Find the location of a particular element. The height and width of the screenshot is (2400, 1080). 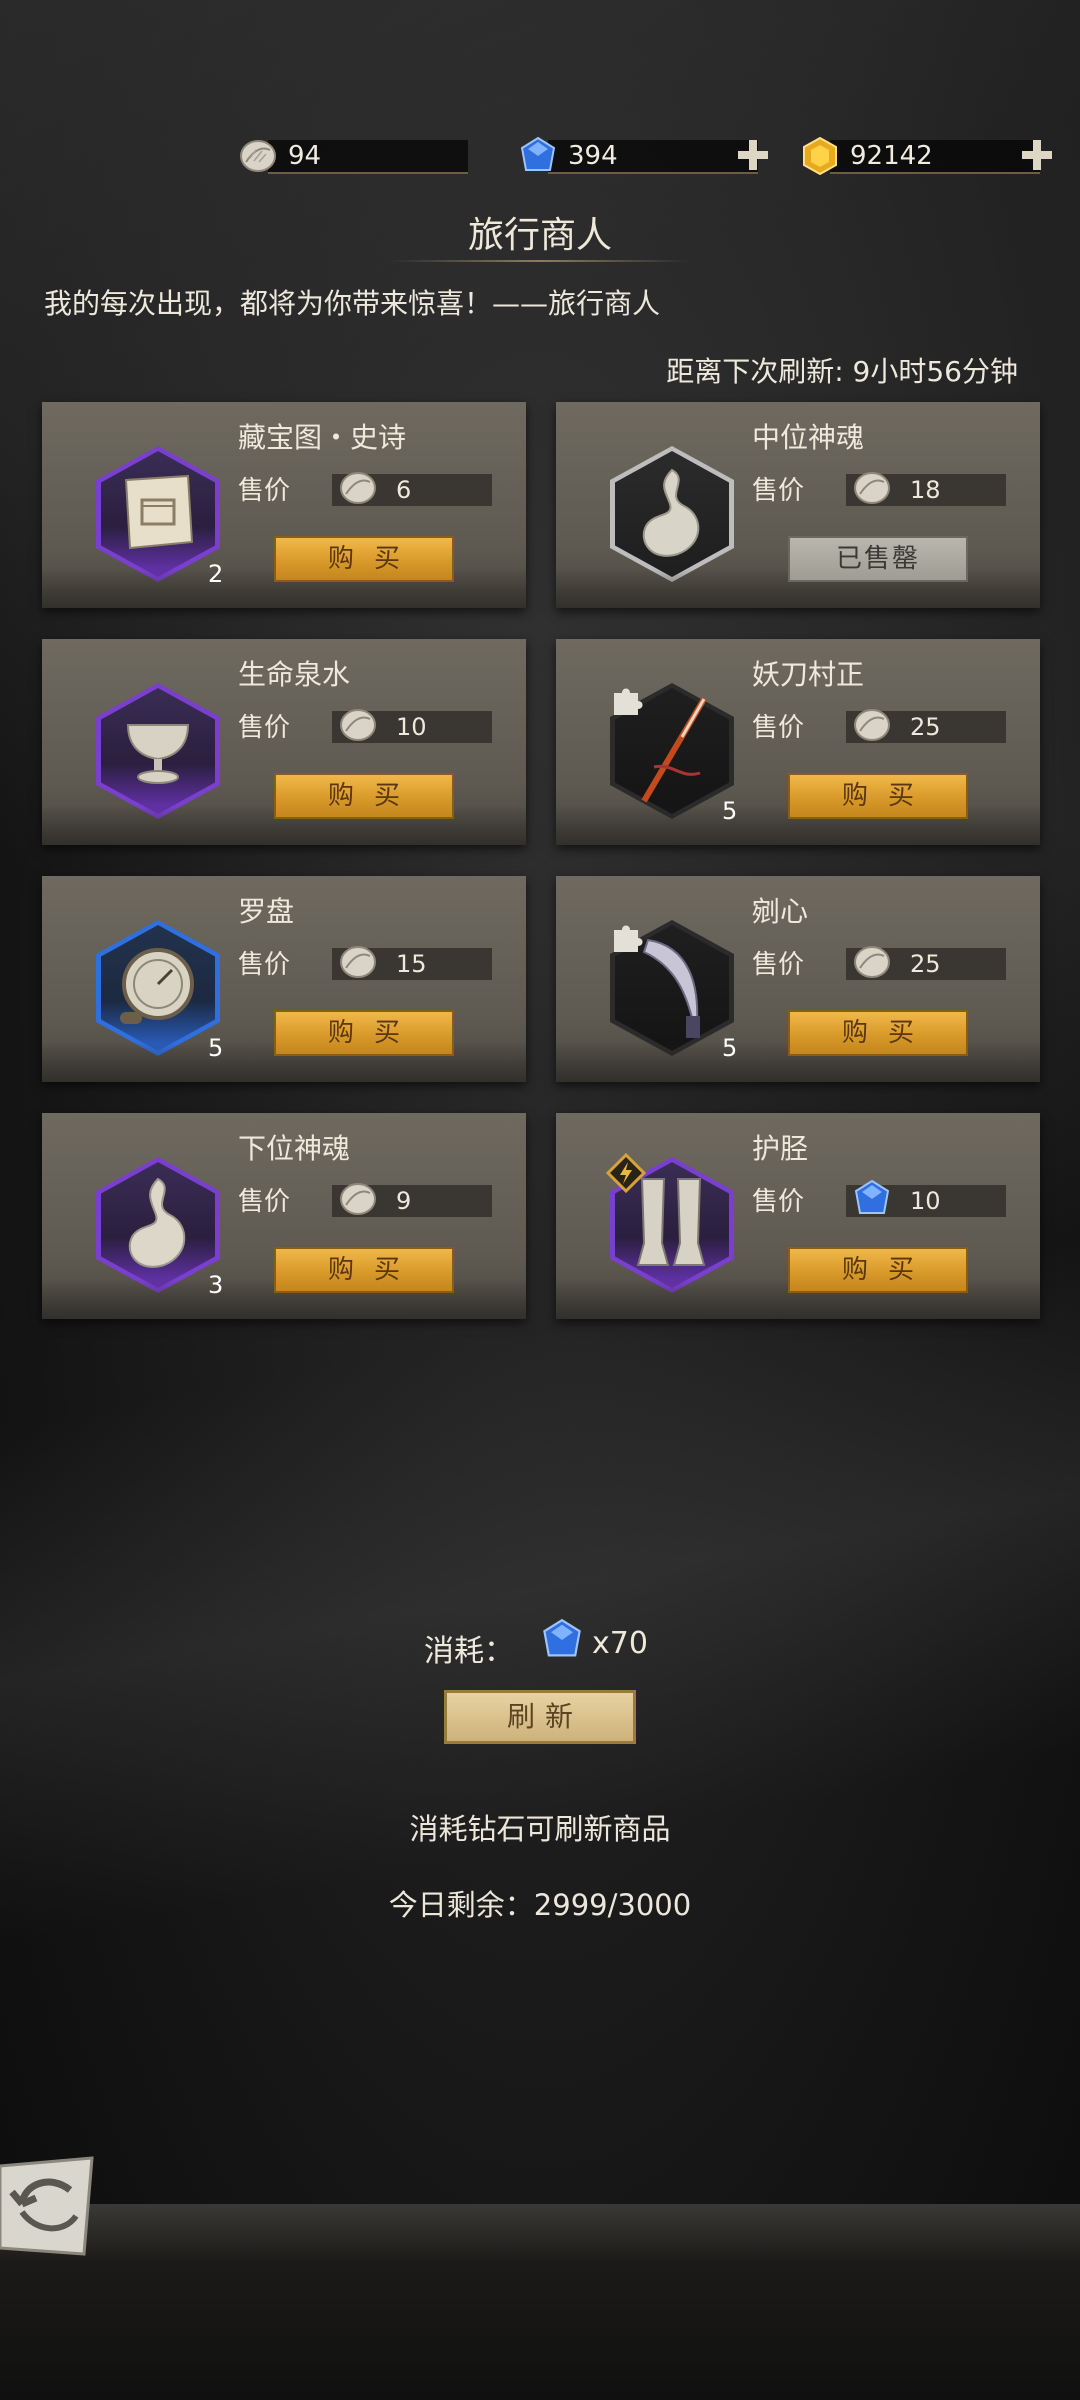

currency-value: 94 is located at coordinates (305, 156).